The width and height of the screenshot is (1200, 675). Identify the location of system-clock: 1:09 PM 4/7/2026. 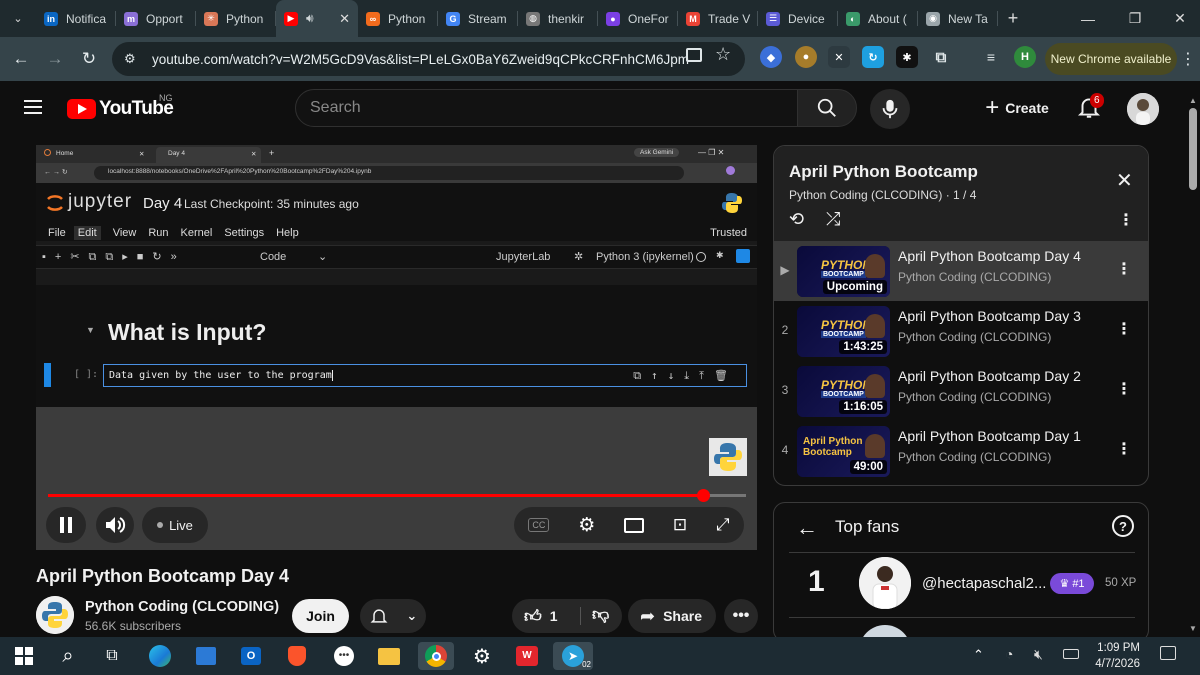
(1110, 656).